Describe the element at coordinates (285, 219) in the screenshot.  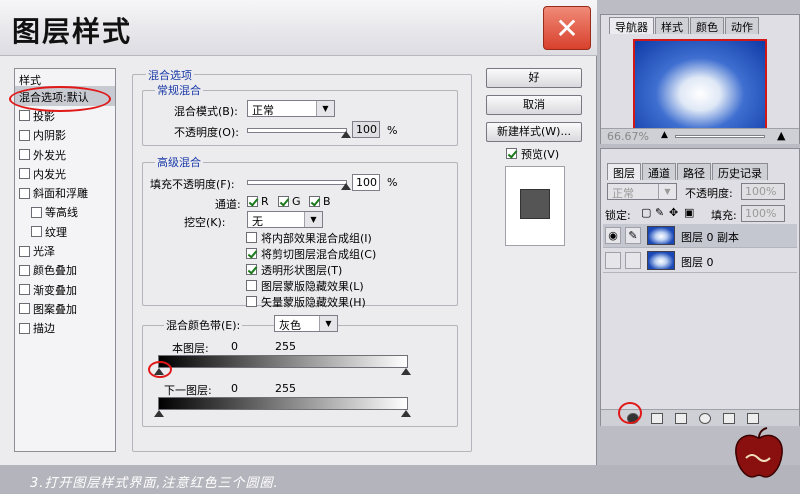
I see `knockout-select: 无 ▼` at that location.